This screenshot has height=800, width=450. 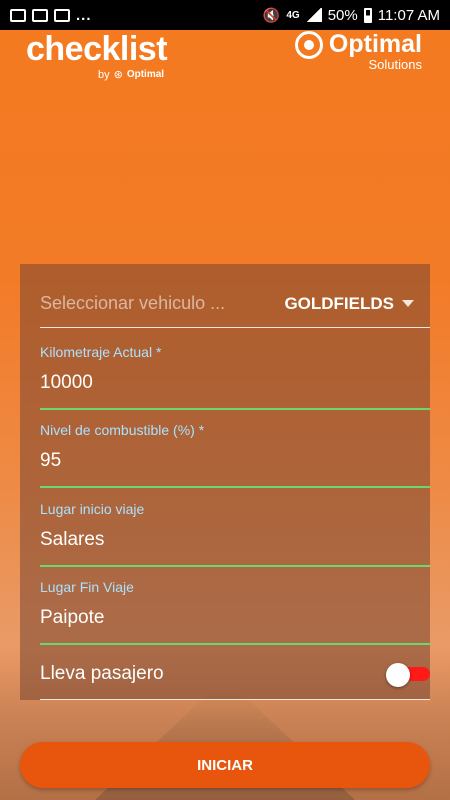 I want to click on checklist-logo: checklist by ⊛ Optimal, so click(x=97, y=55).